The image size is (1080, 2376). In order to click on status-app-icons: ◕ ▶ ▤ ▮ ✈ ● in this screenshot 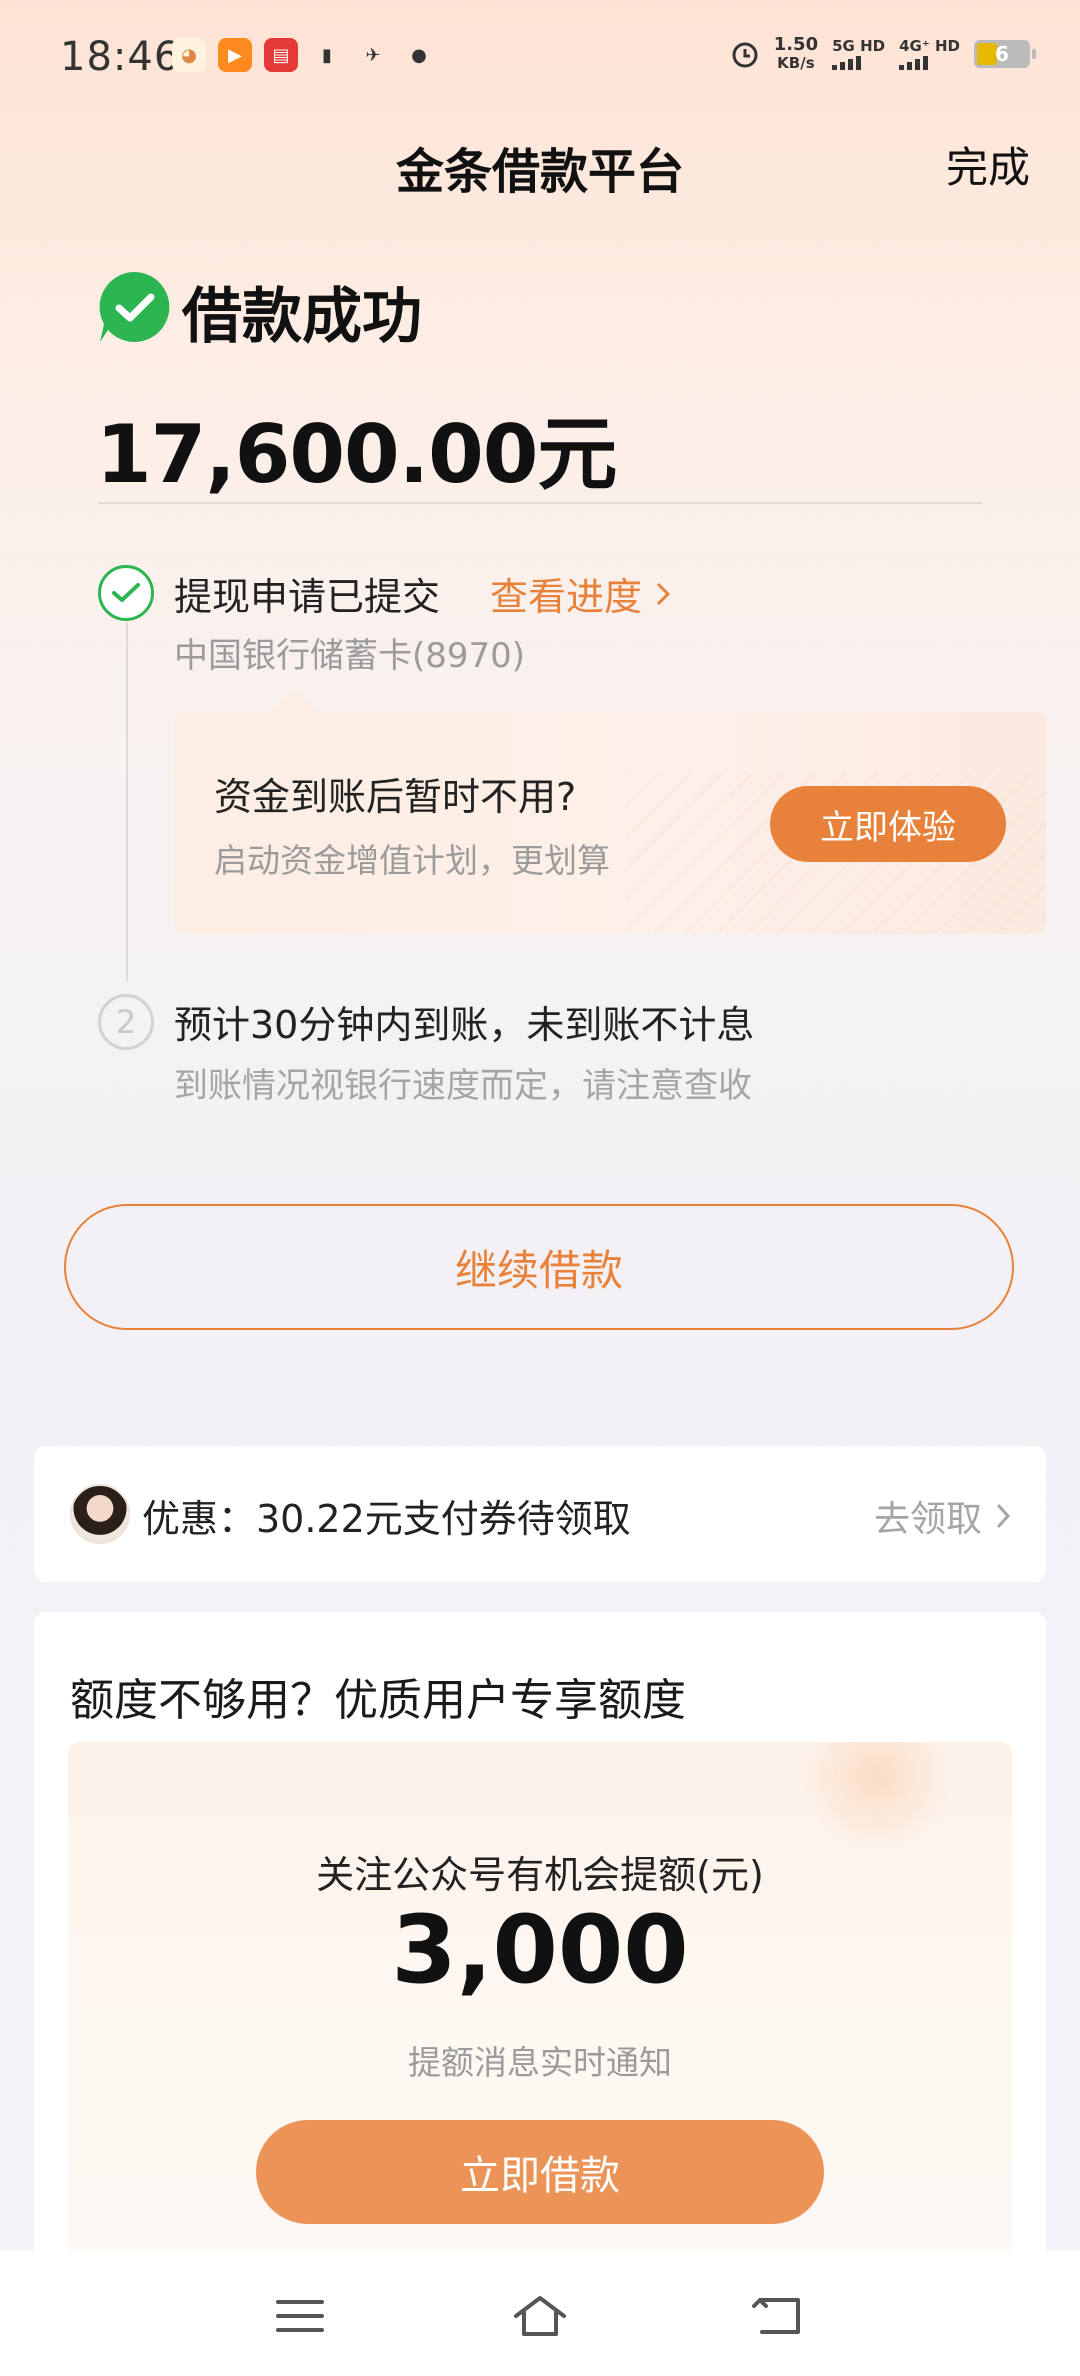, I will do `click(304, 55)`.